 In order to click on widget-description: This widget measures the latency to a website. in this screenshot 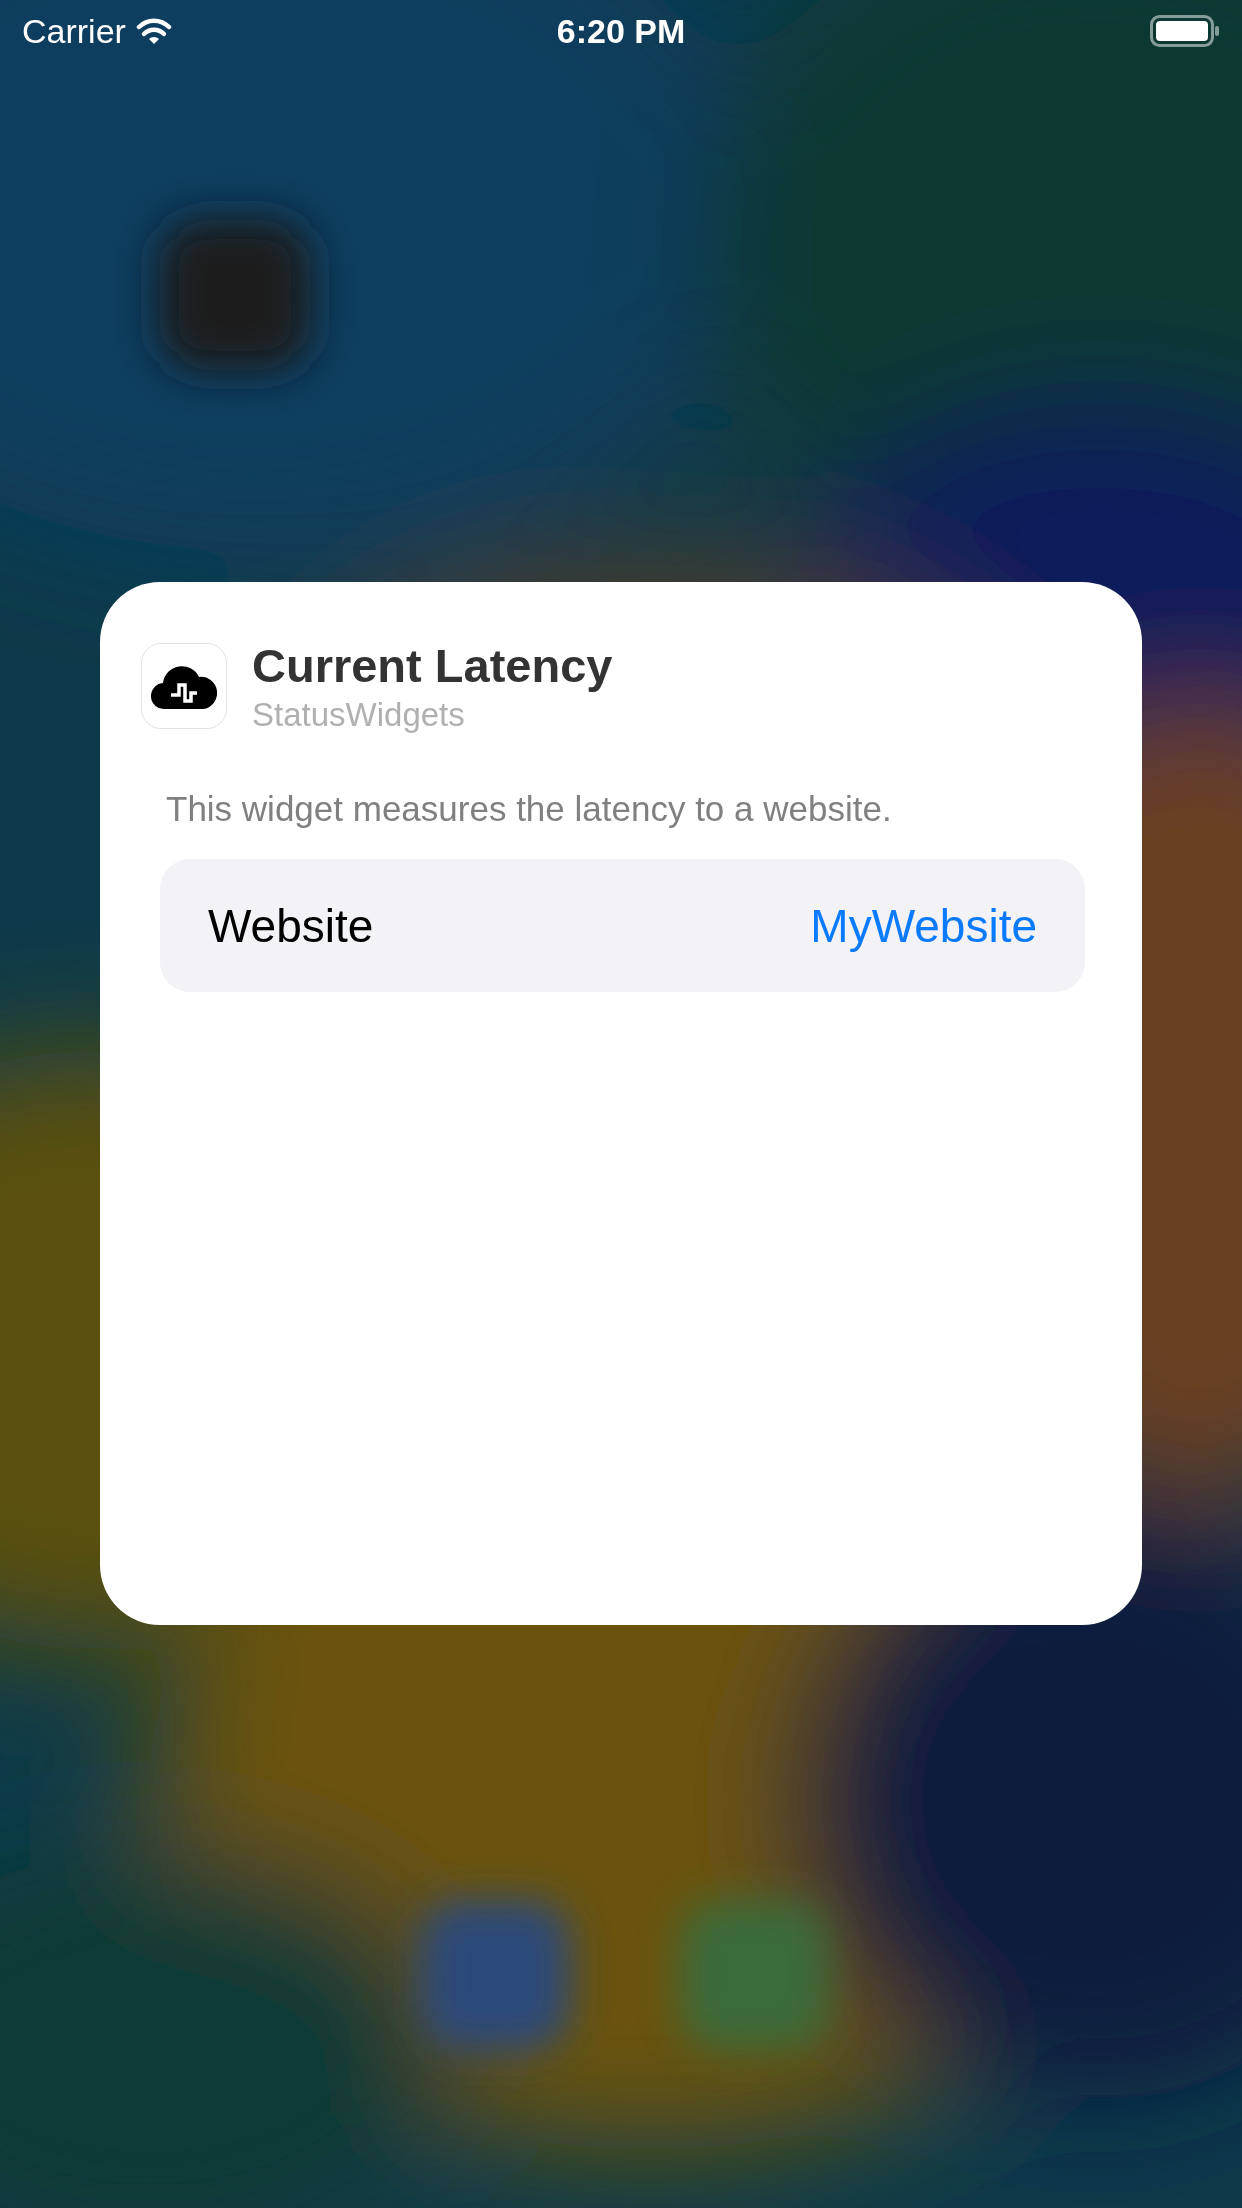, I will do `click(529, 809)`.